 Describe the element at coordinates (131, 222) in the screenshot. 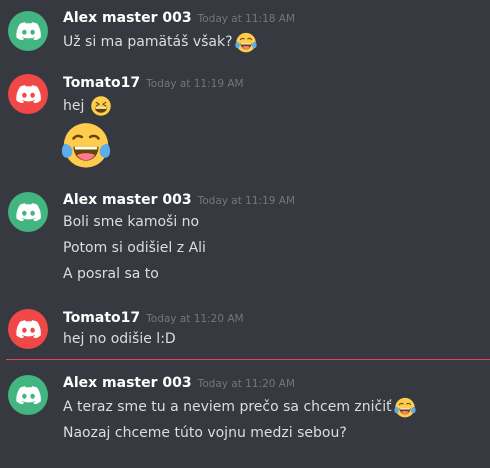

I see `message-line: Boli sme kamoši no` at that location.